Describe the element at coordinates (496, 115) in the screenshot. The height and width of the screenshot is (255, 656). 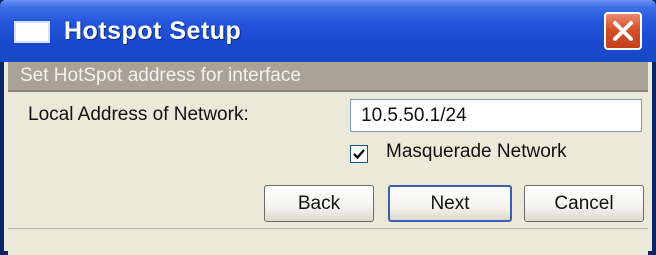
I see `local-address-input` at that location.